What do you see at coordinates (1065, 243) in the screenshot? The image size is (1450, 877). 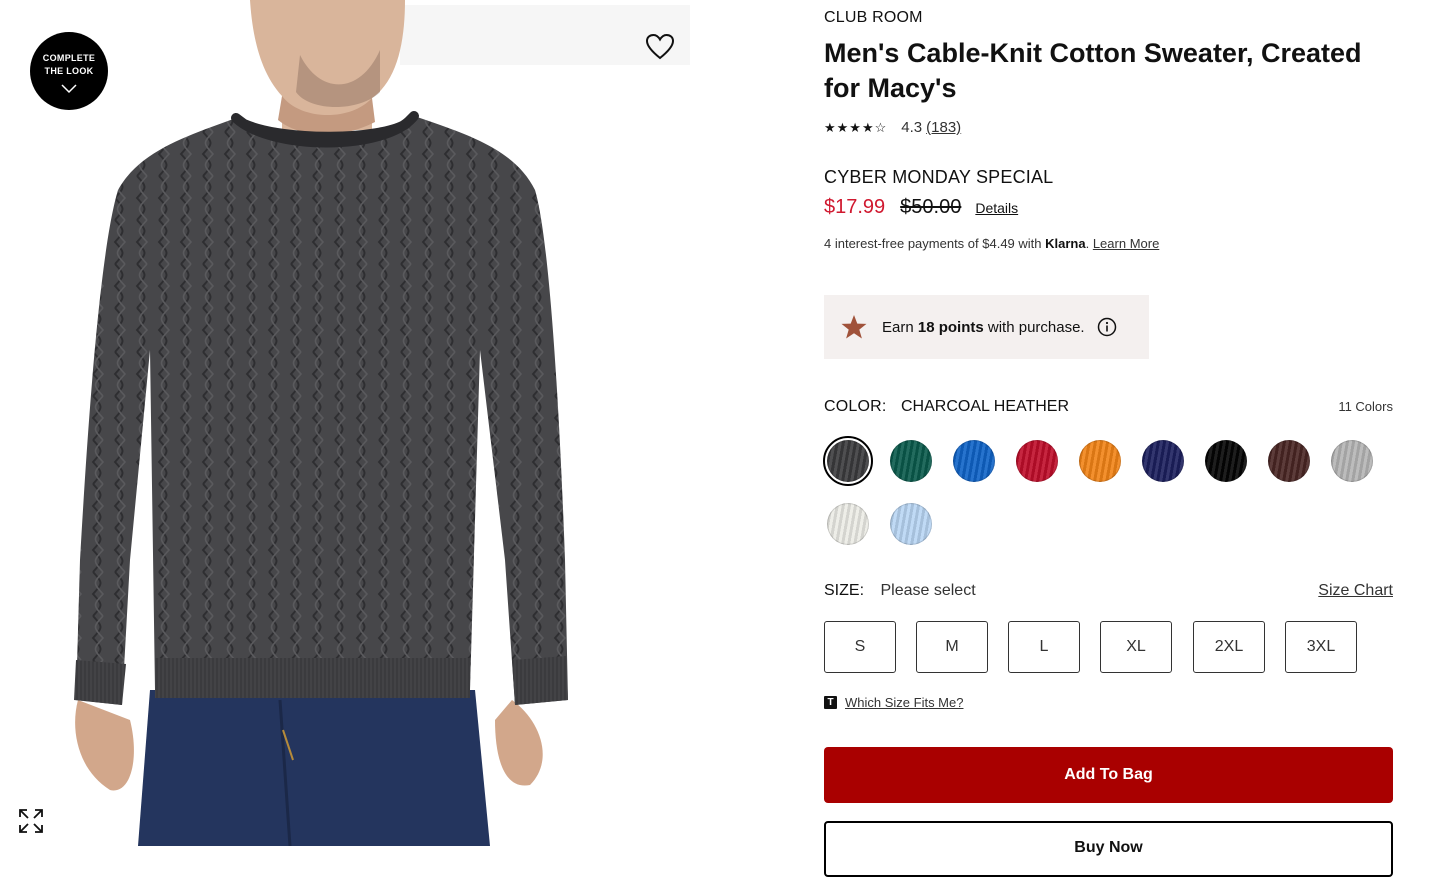 I see `klarna-brand: Klarna` at bounding box center [1065, 243].